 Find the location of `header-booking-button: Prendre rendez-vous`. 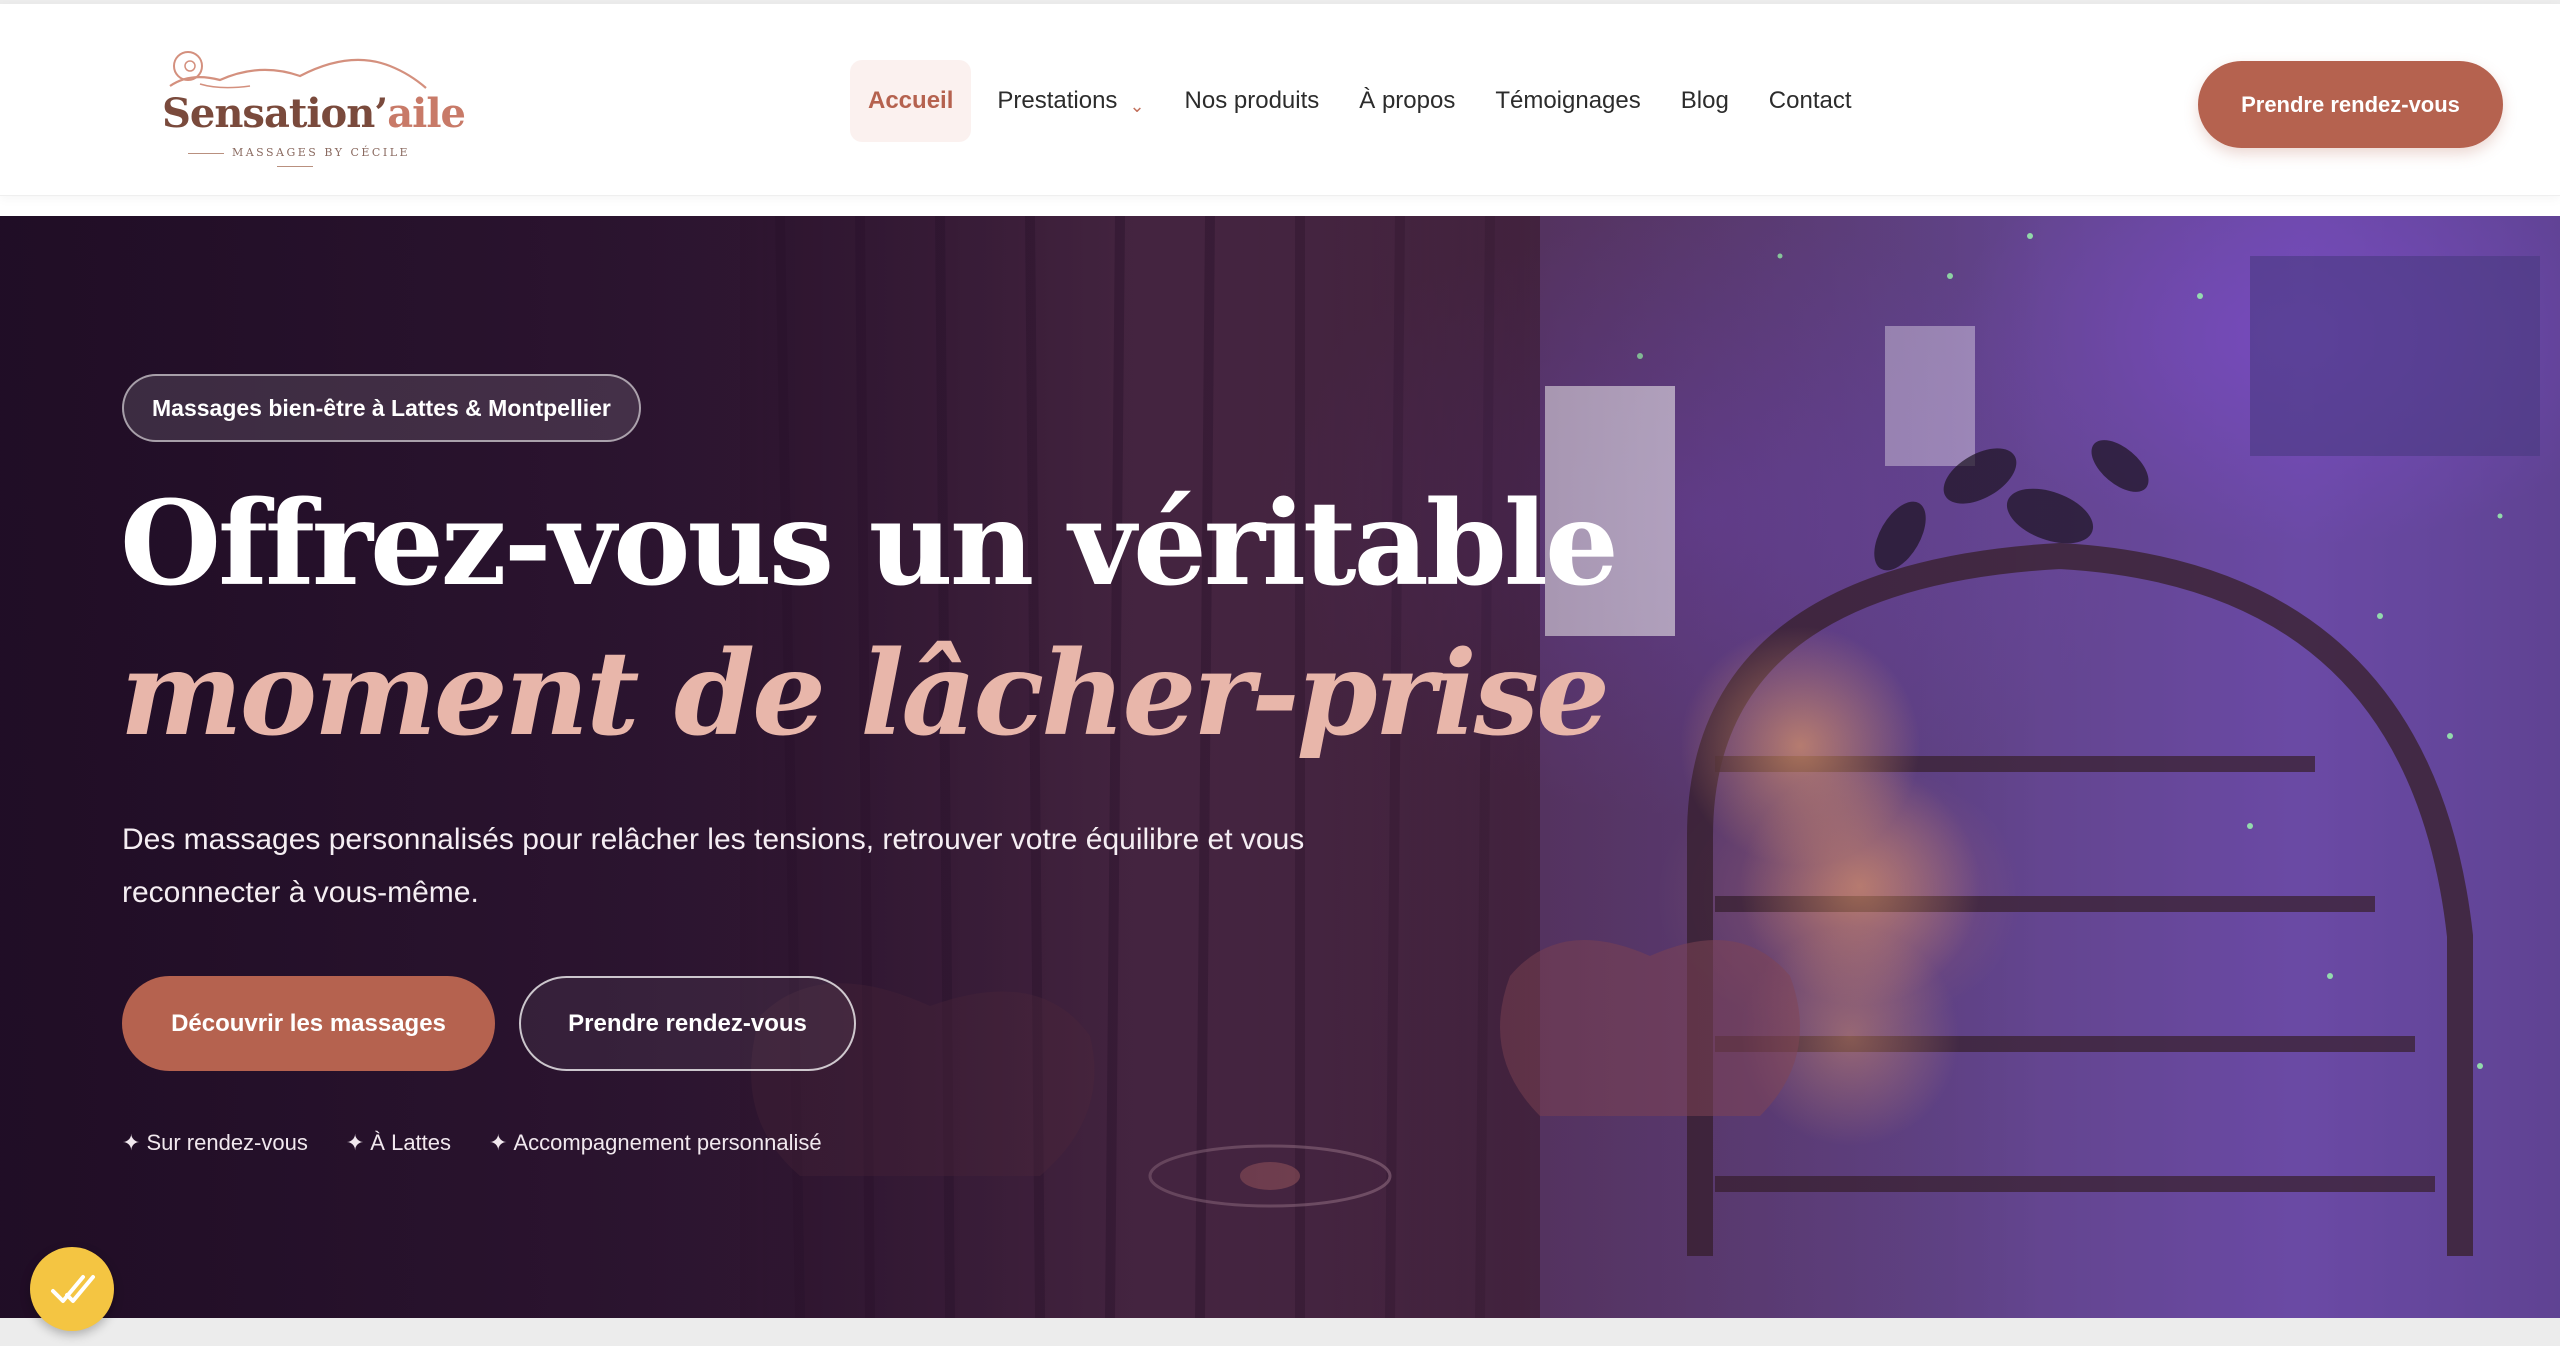

header-booking-button: Prendre rendez-vous is located at coordinates (2350, 104).